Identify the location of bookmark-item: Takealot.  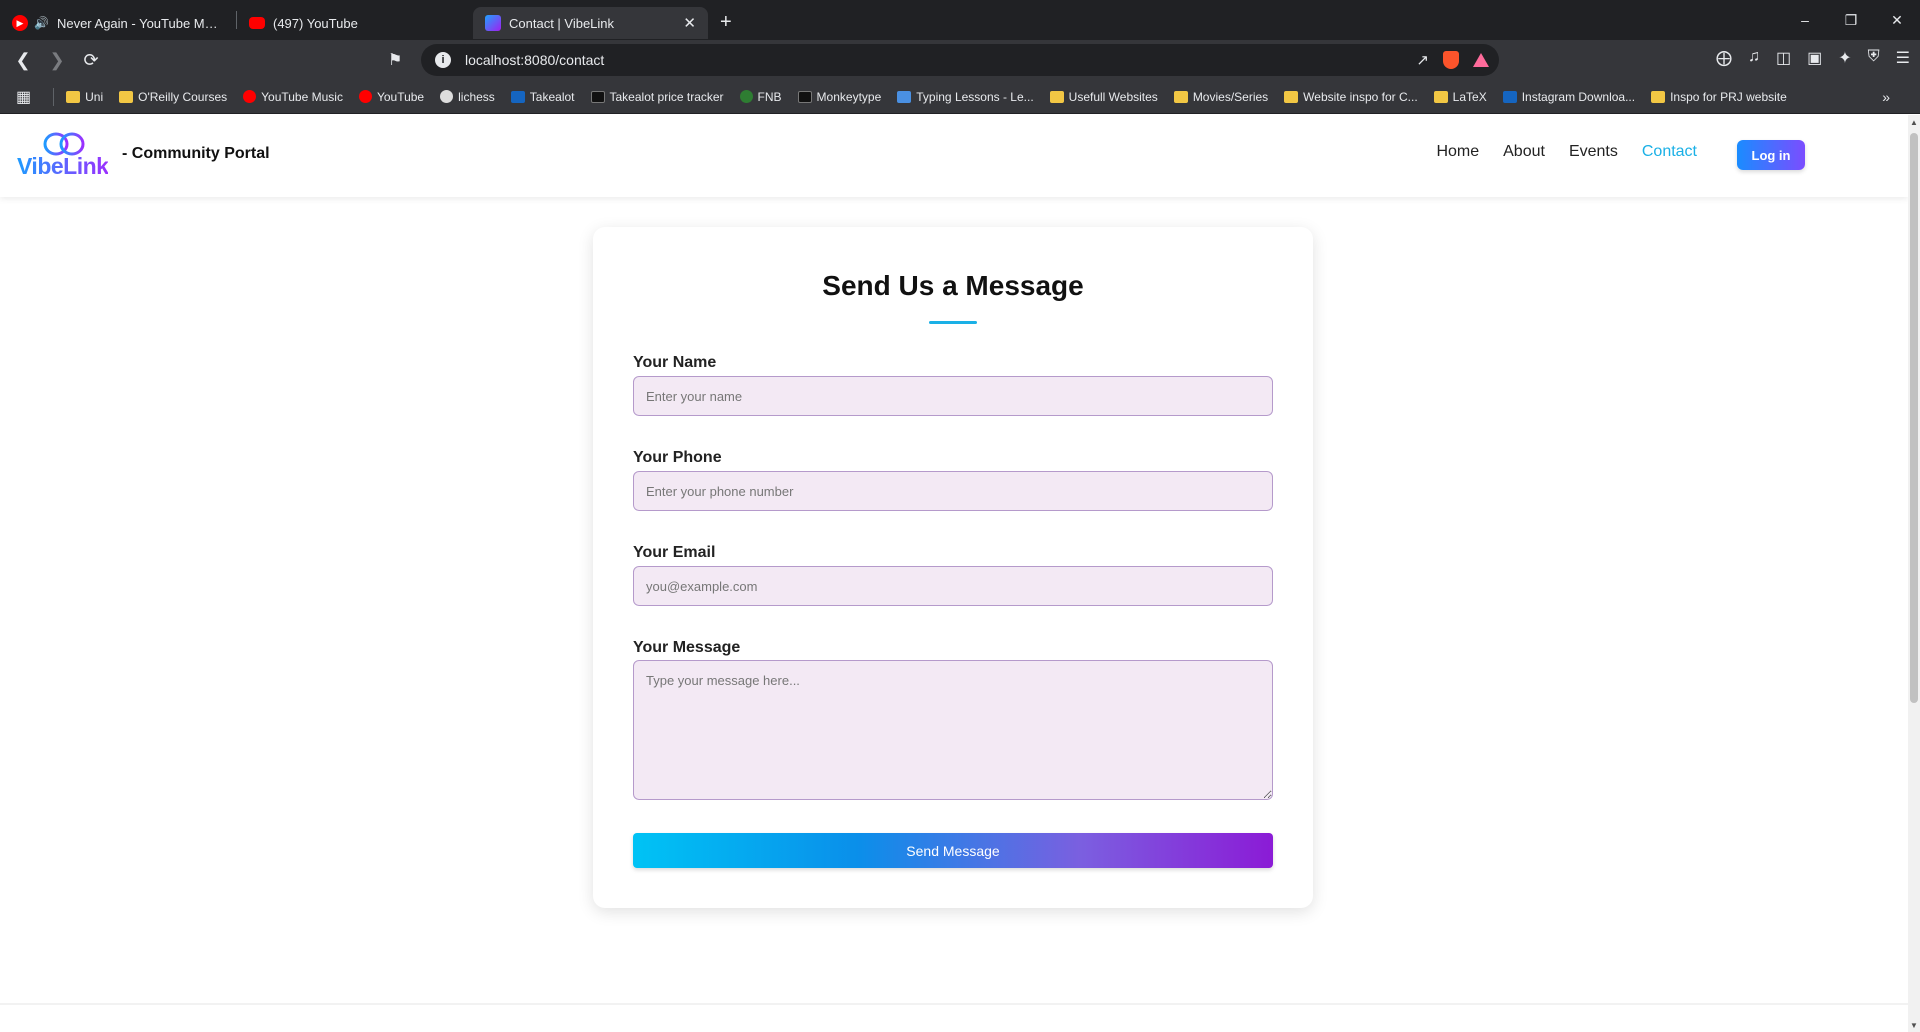
(542, 96).